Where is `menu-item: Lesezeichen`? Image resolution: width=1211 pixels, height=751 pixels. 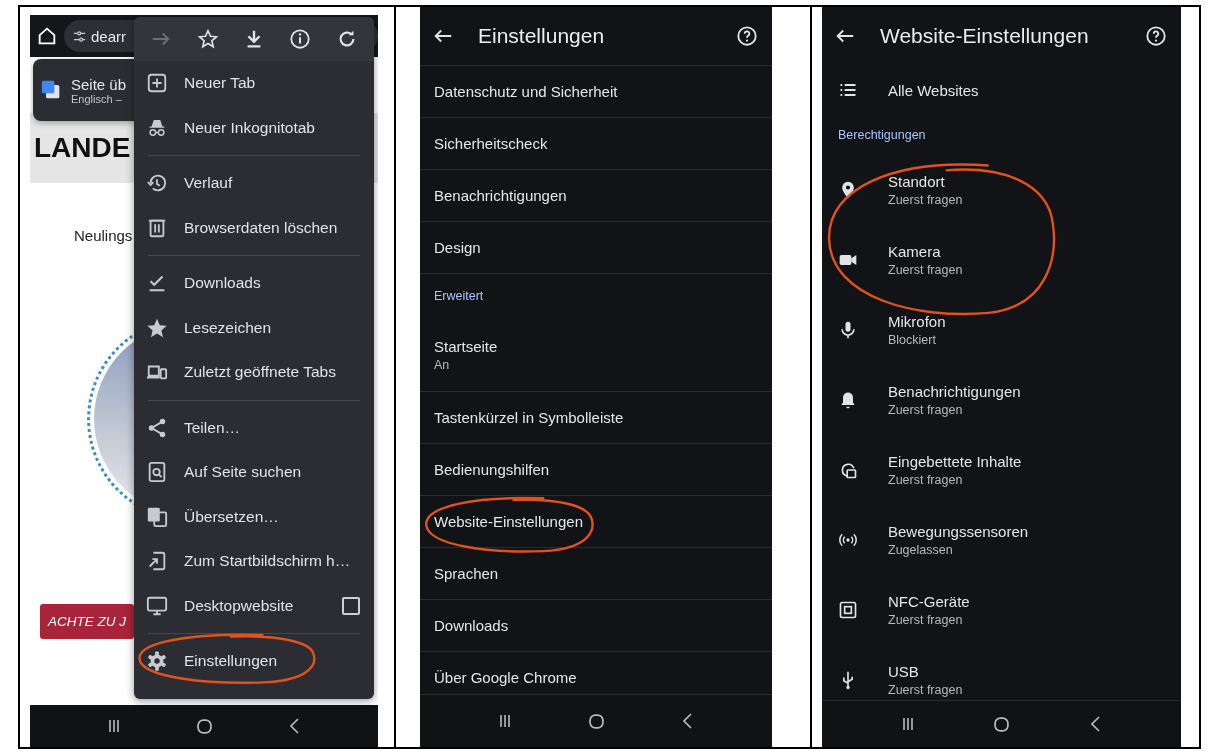 menu-item: Lesezeichen is located at coordinates (247, 327).